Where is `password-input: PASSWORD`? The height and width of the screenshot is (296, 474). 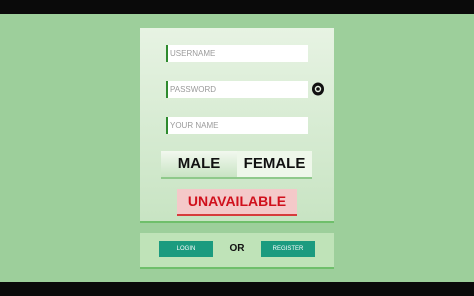
password-input: PASSWORD is located at coordinates (237, 89).